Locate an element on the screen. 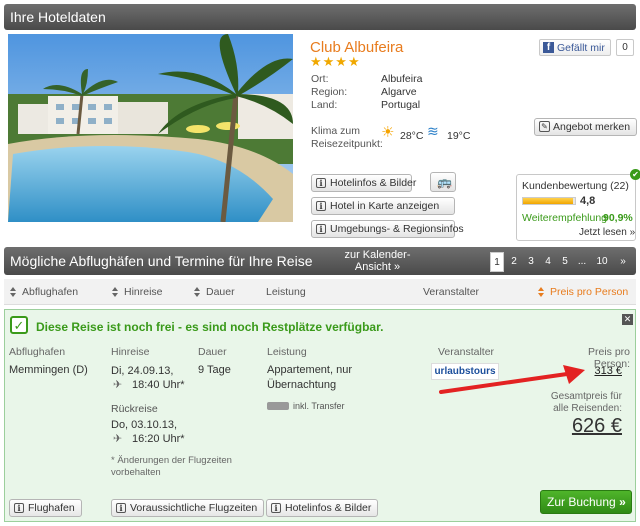 Image resolution: width=640 pixels, height=526 pixels. sort-leistung: Leistung is located at coordinates (286, 292).